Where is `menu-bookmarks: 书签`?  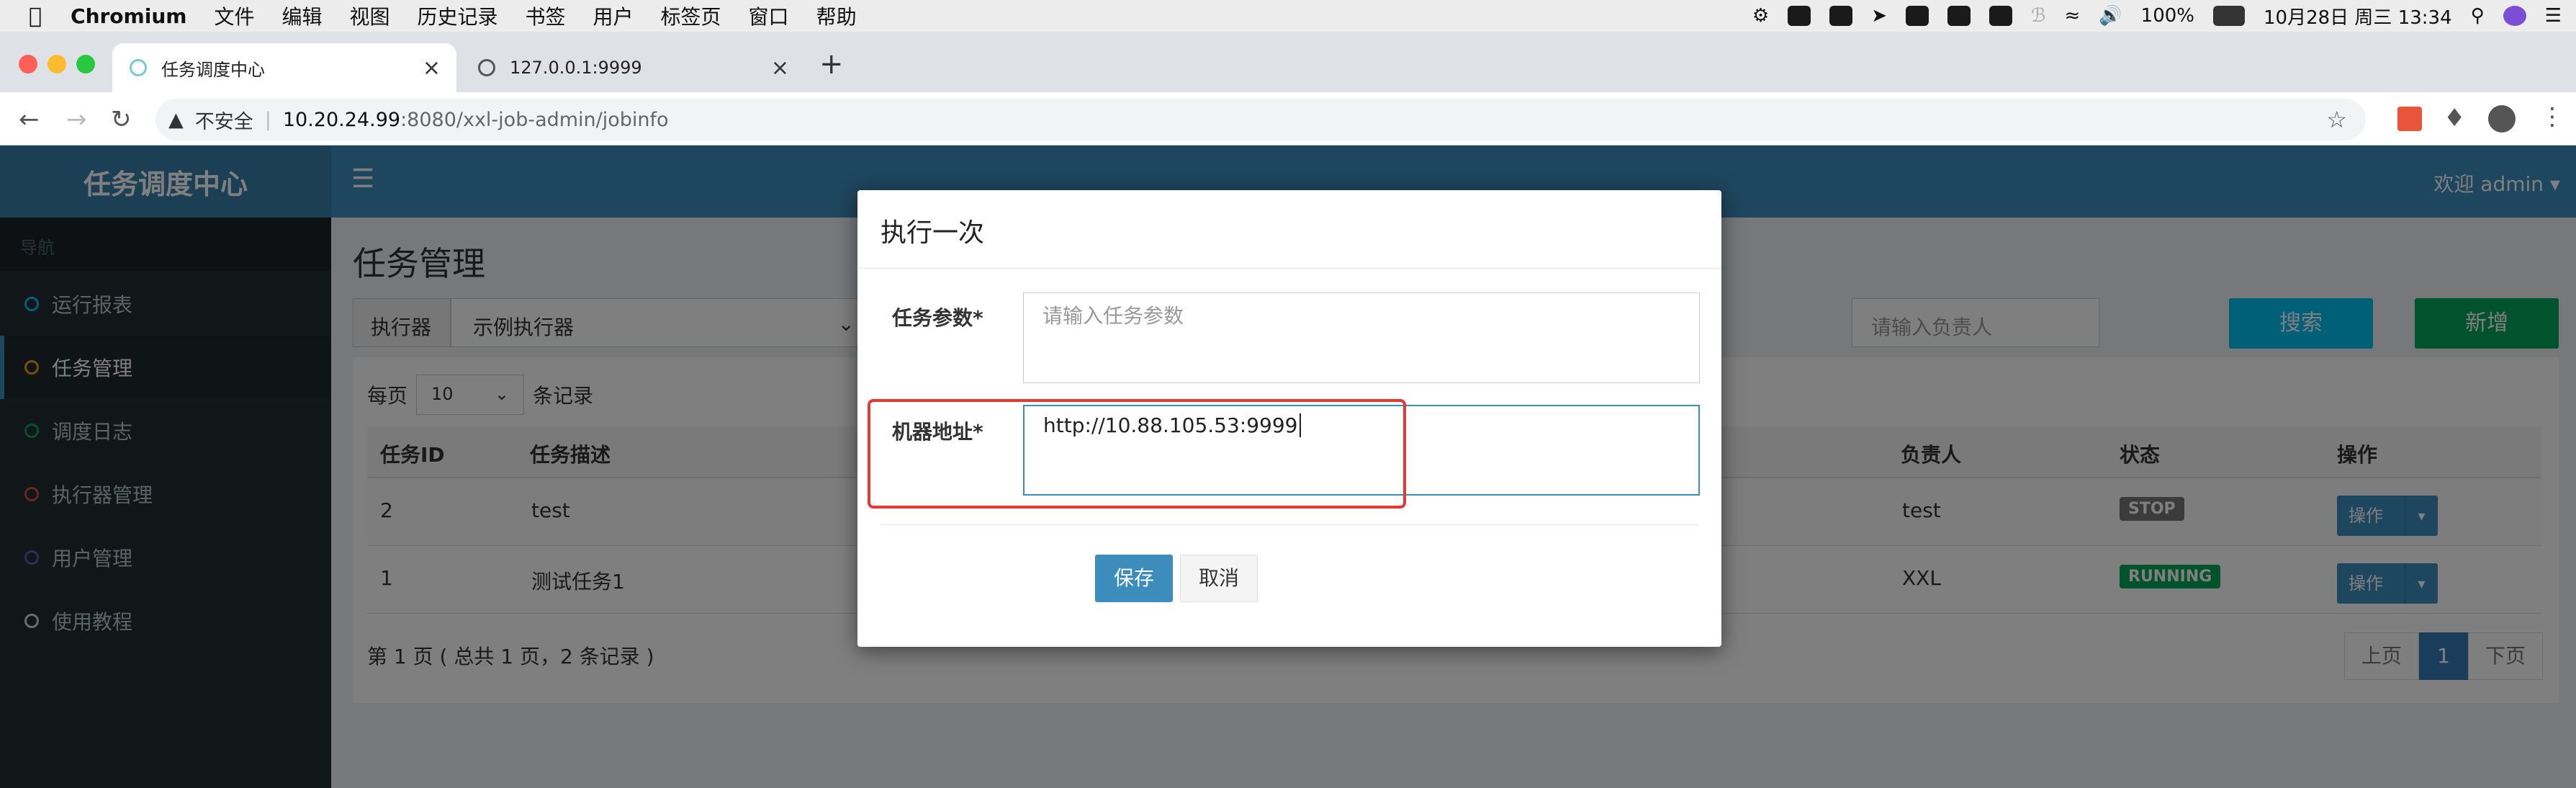 menu-bookmarks: 书签 is located at coordinates (546, 16).